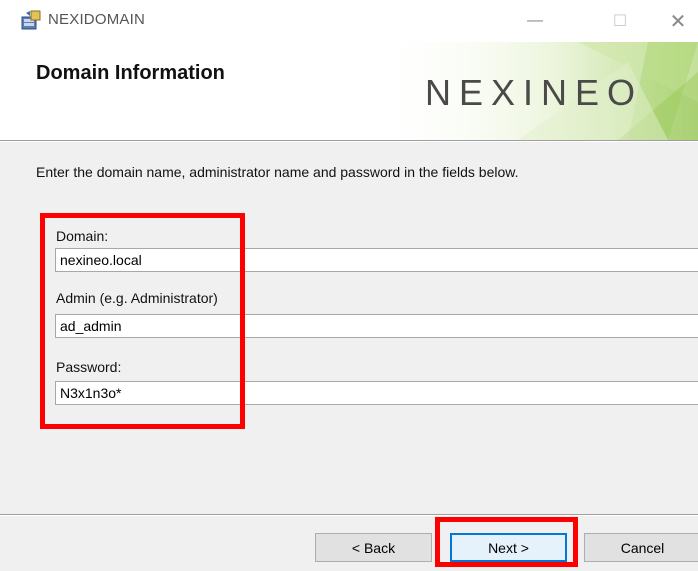 The image size is (698, 571). Describe the element at coordinates (97, 19) in the screenshot. I see `window-title: NEXIDOMAIN` at that location.